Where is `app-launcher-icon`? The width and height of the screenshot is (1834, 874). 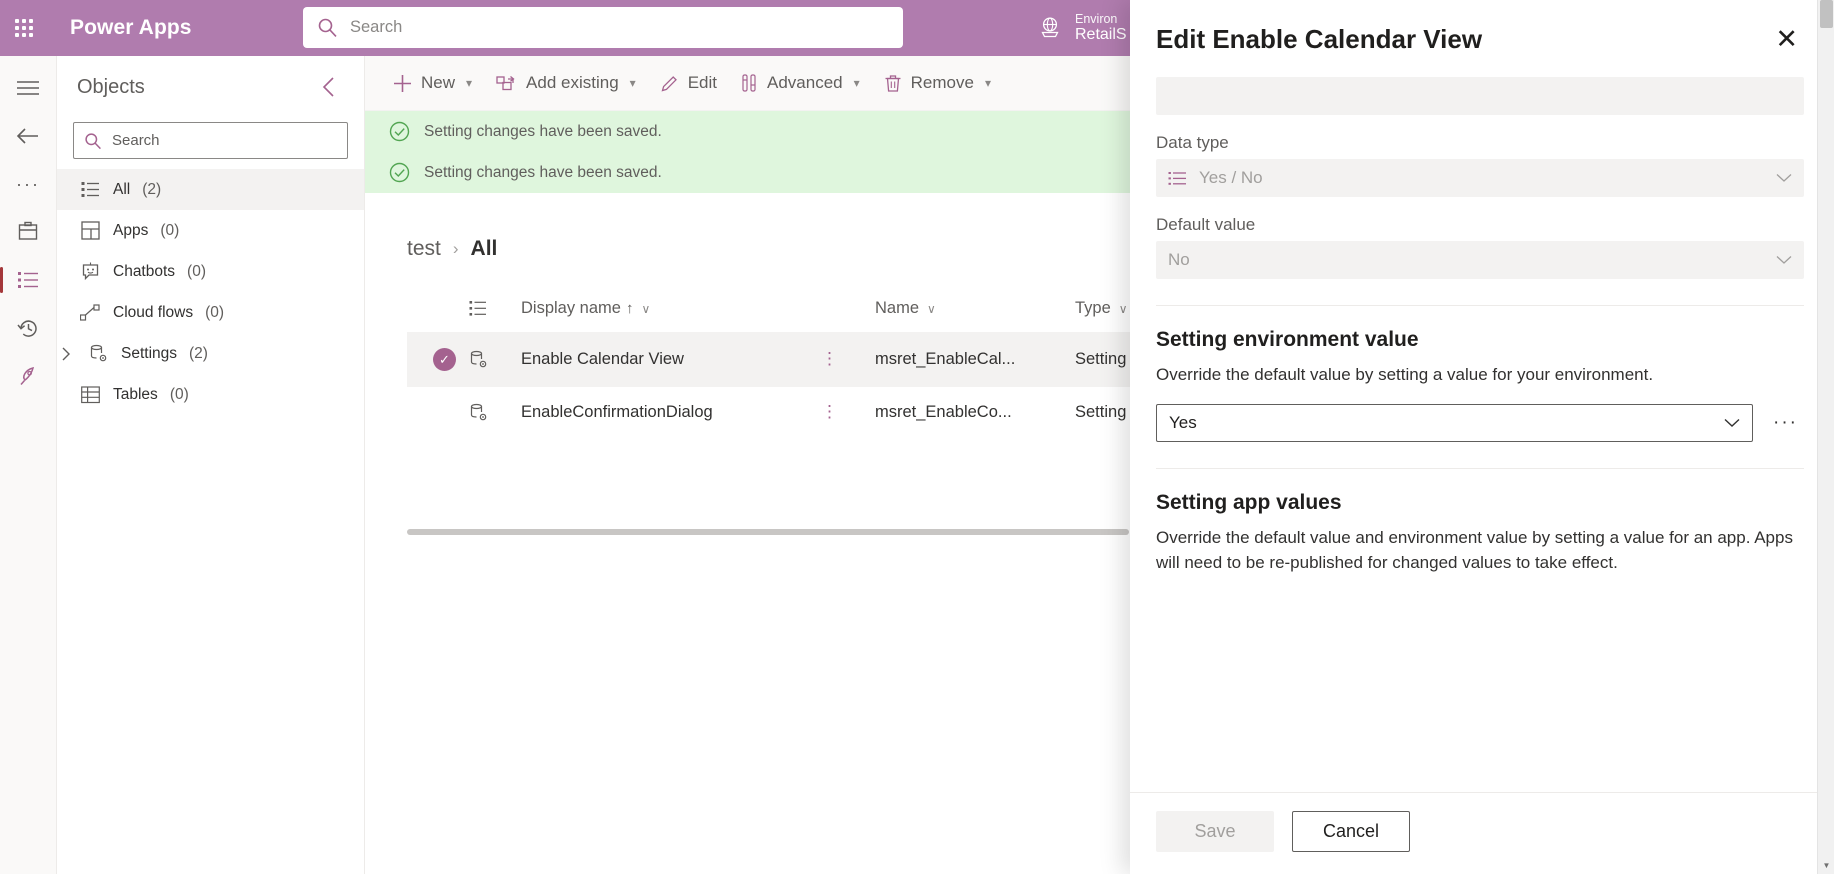
app-launcher-icon is located at coordinates (24, 28).